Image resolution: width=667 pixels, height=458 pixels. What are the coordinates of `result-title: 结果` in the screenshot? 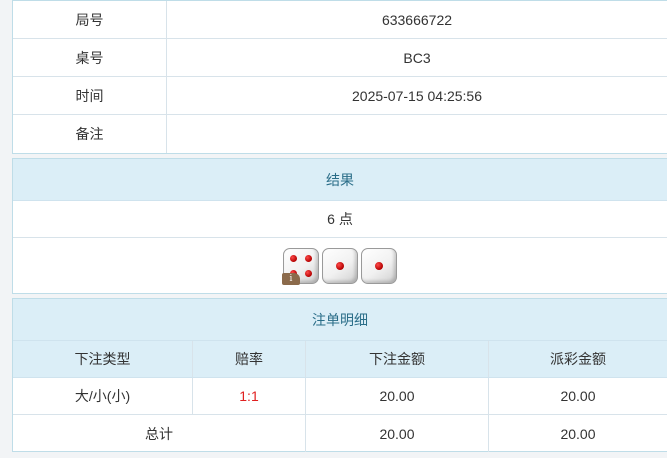 It's located at (340, 180).